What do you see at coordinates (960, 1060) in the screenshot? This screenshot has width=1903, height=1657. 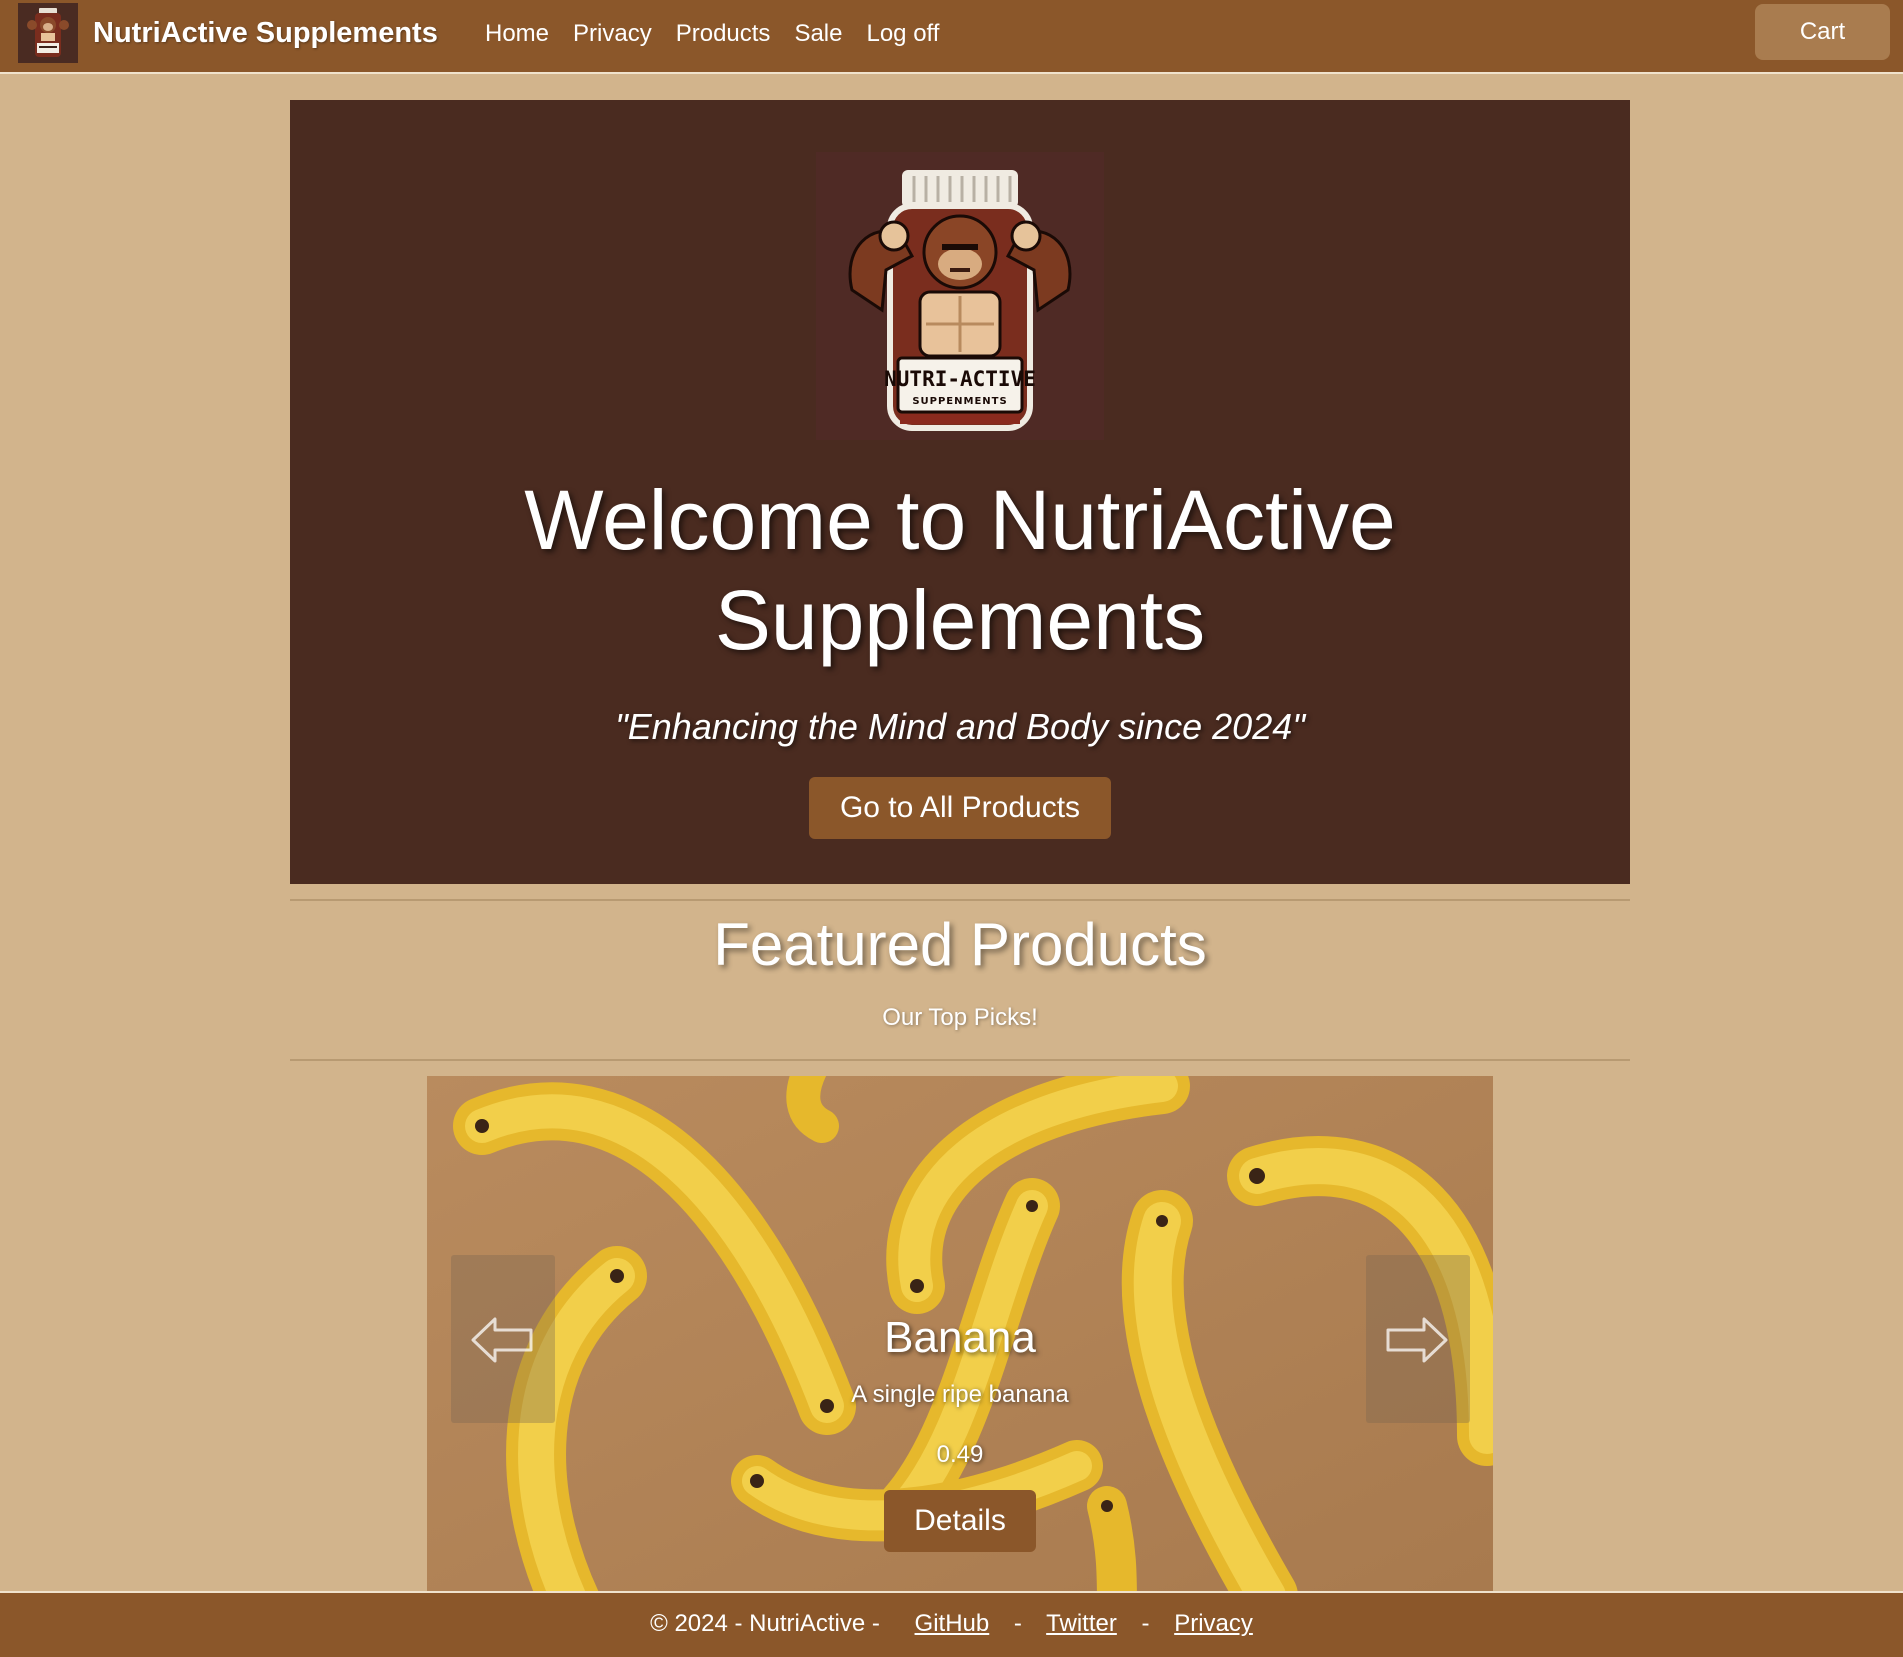 I see `divider-bottom` at bounding box center [960, 1060].